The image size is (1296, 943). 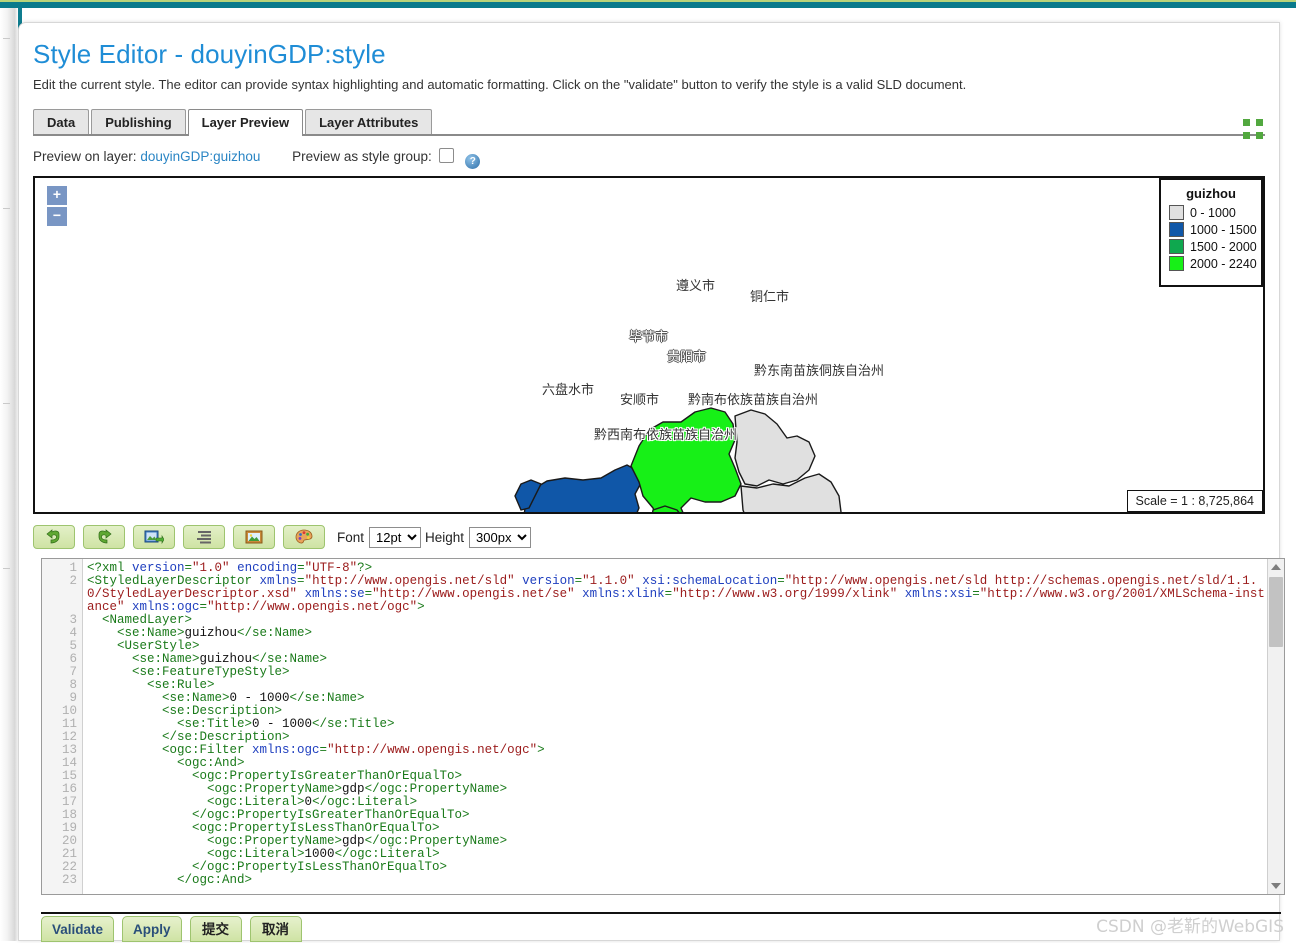 I want to click on code-token: </ogc:PropertyIsGreaterThanOrEqualTo>, so click(x=278, y=815).